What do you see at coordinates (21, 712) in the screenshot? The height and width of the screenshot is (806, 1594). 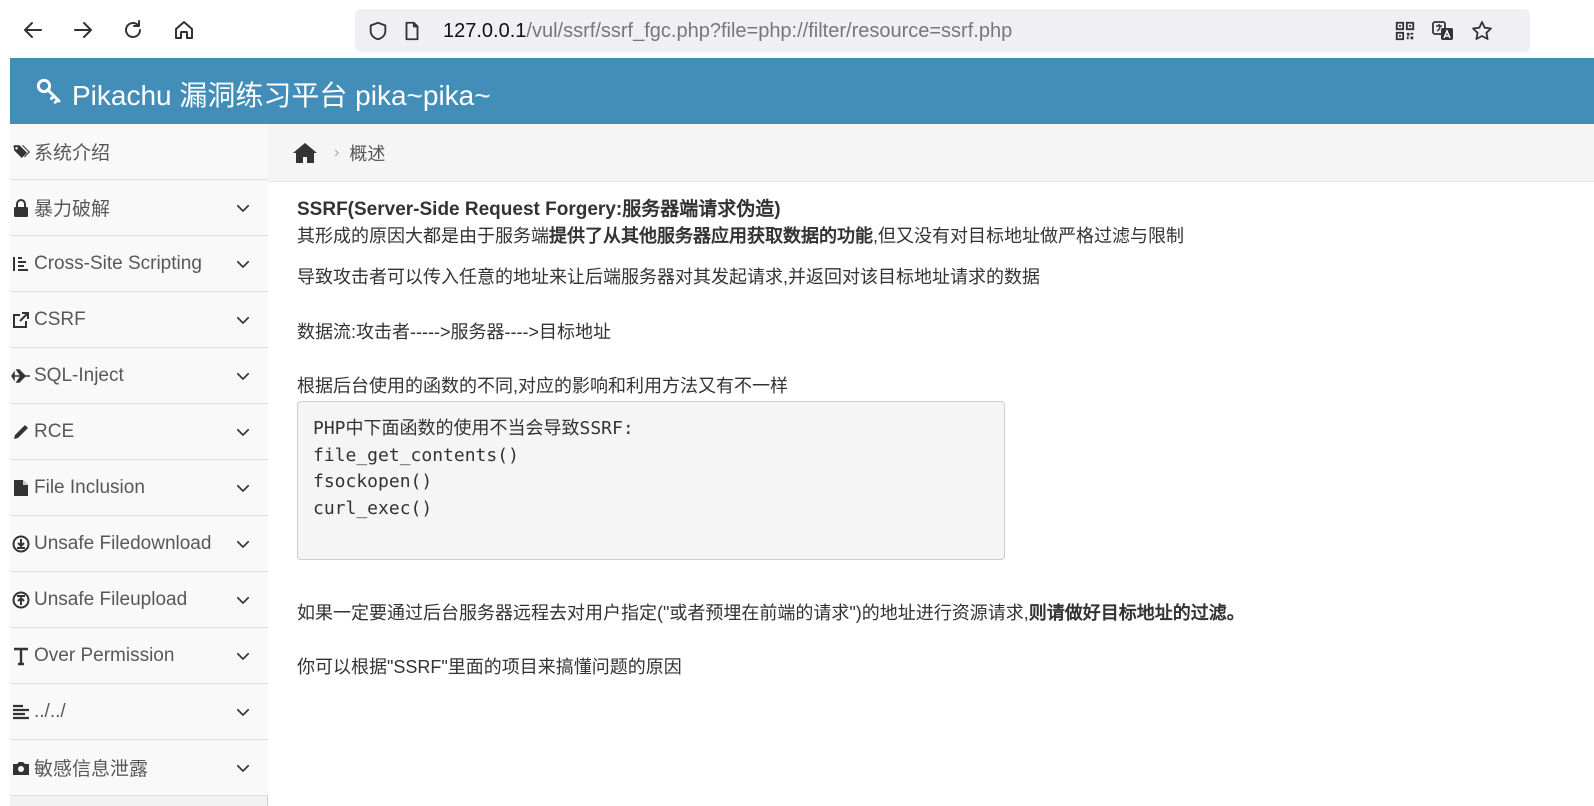 I see `align-icon` at bounding box center [21, 712].